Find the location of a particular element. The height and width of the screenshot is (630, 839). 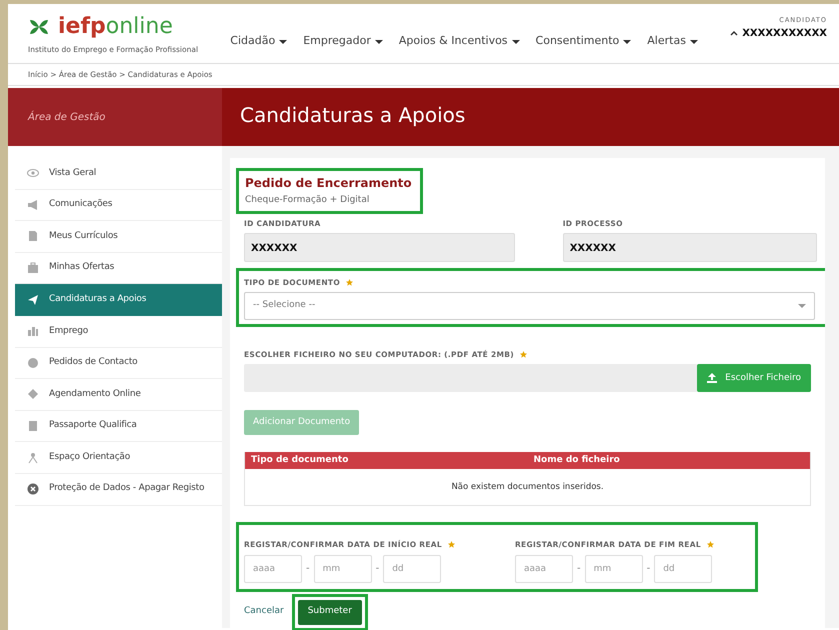

nav-menu: Empregador is located at coordinates (343, 41).